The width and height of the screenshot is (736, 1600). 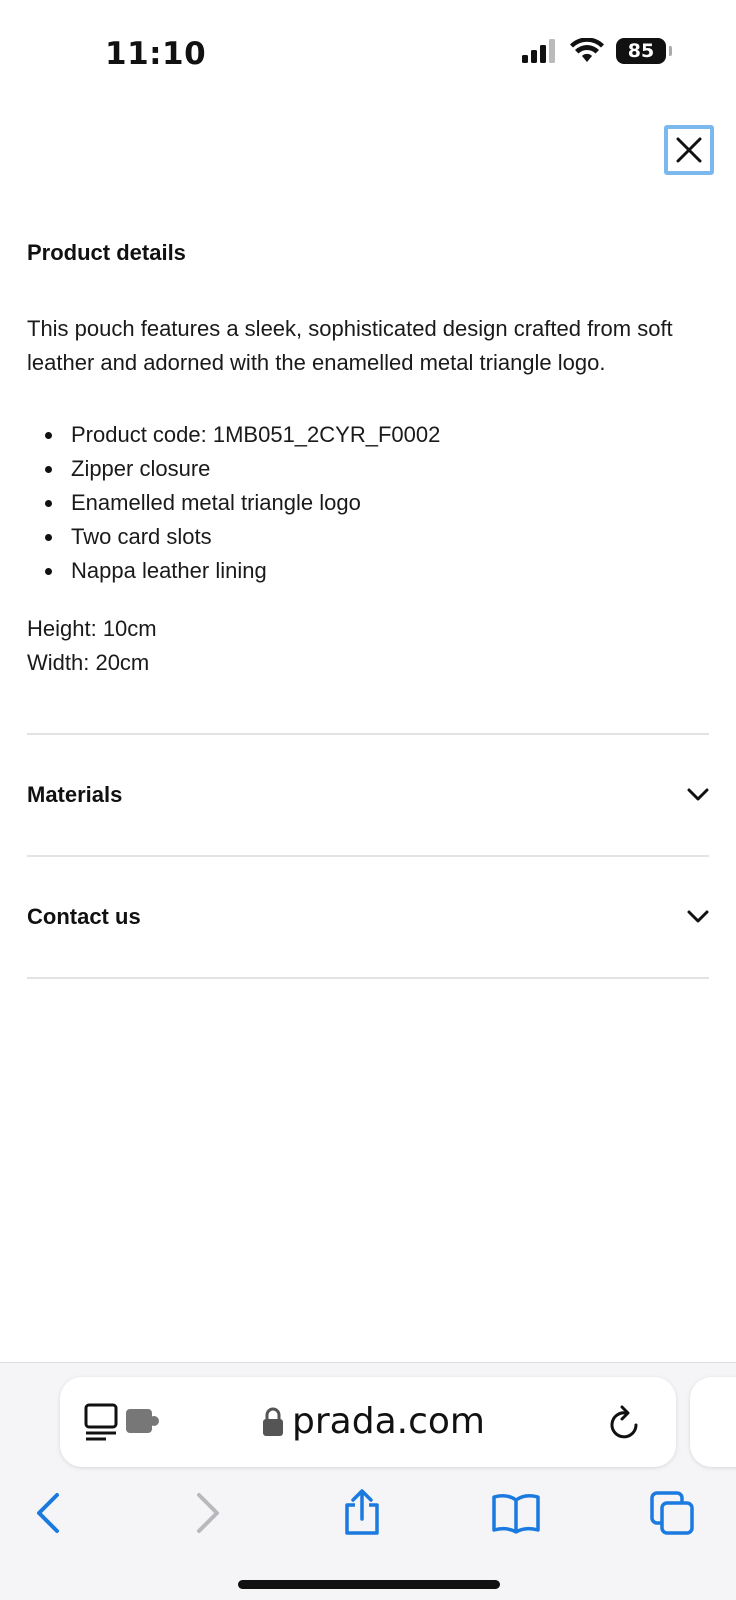 I want to click on accordion-label: Contact us, so click(x=84, y=916).